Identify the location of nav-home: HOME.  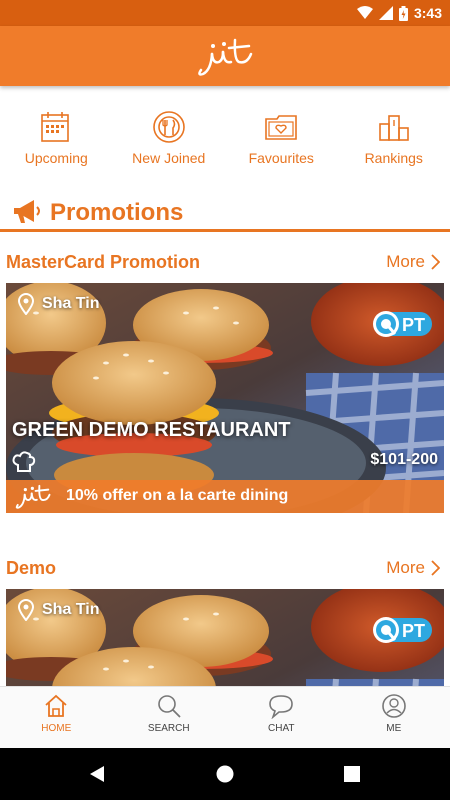
(56, 717).